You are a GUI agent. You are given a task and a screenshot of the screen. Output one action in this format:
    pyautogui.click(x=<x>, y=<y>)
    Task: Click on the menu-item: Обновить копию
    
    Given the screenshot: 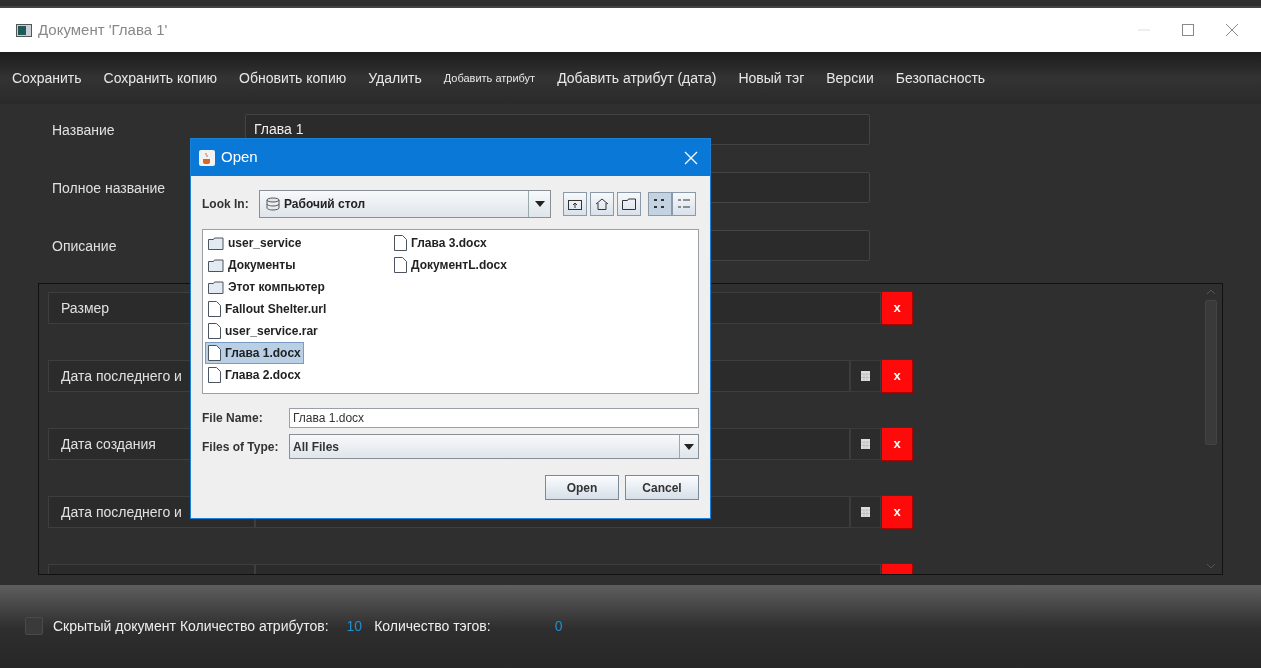 What is the action you would take?
    pyautogui.click(x=293, y=78)
    